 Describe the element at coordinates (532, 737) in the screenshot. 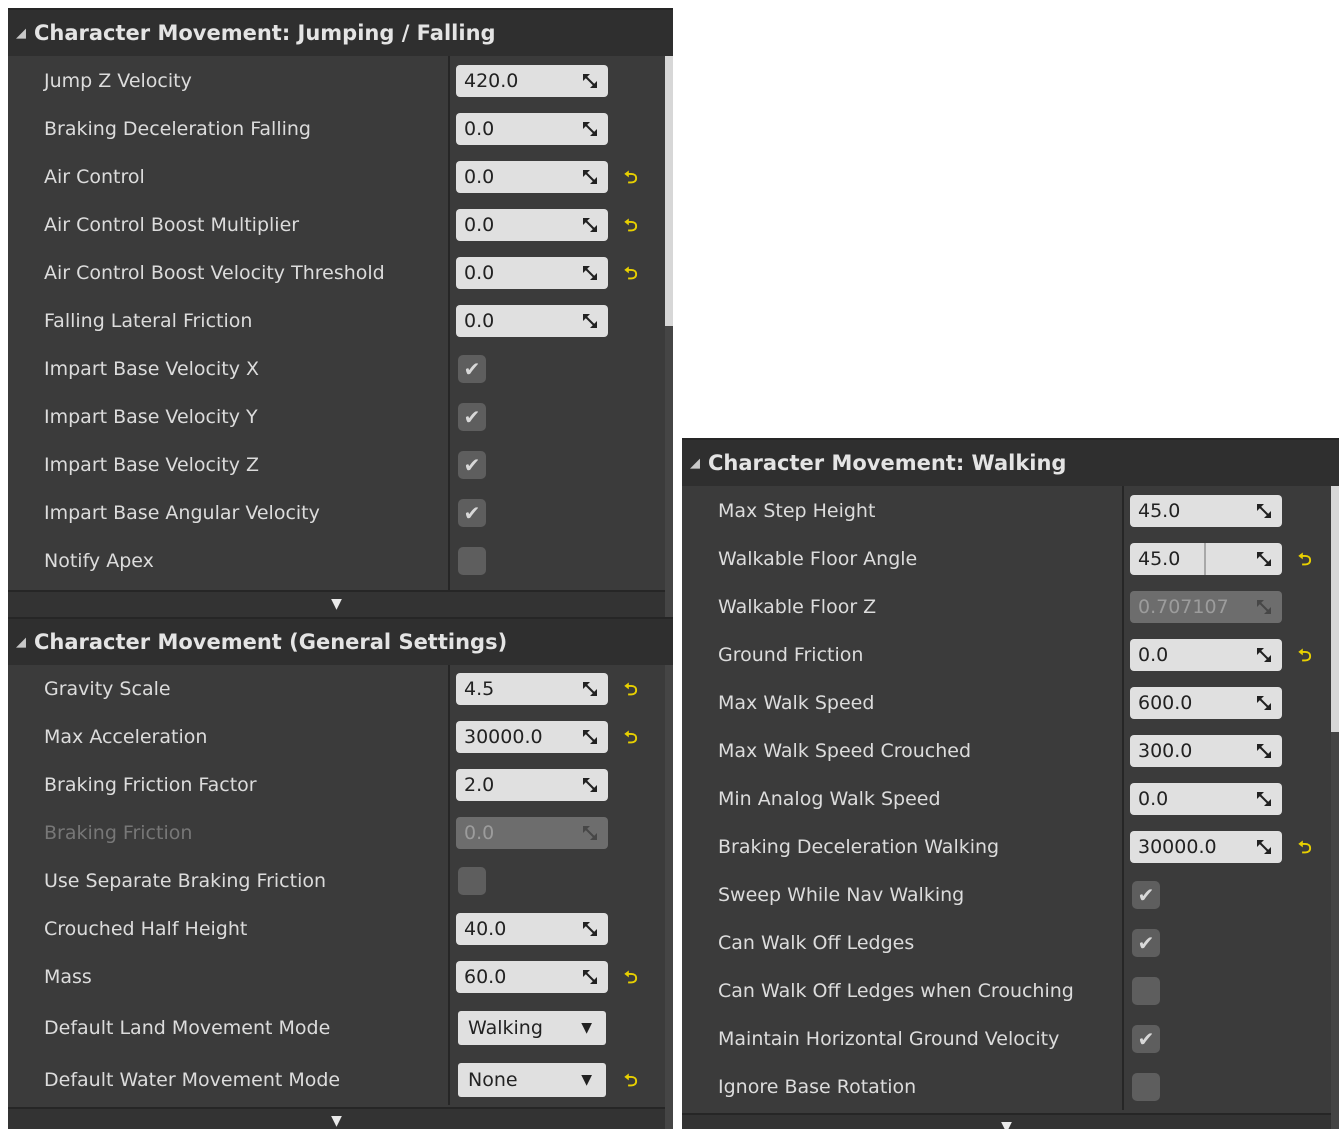

I see `max-acceleration-field: 30000.0` at that location.